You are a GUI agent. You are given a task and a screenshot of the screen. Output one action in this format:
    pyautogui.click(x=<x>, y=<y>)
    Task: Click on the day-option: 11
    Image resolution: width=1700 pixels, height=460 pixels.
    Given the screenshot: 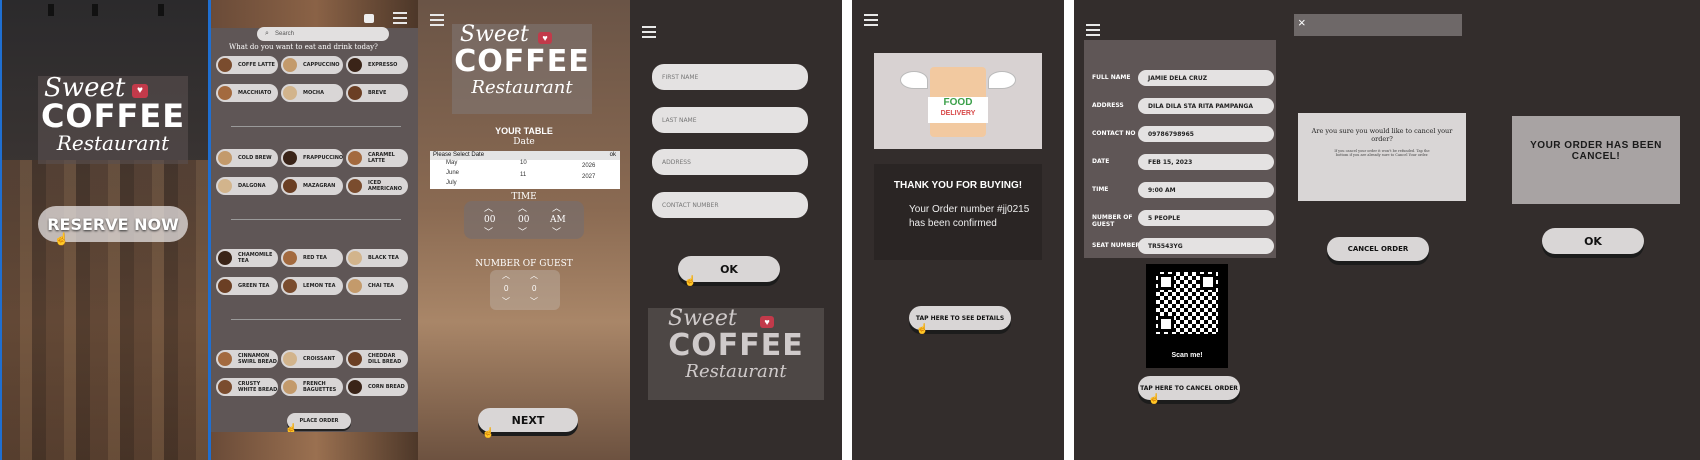 What is the action you would take?
    pyautogui.click(x=523, y=175)
    